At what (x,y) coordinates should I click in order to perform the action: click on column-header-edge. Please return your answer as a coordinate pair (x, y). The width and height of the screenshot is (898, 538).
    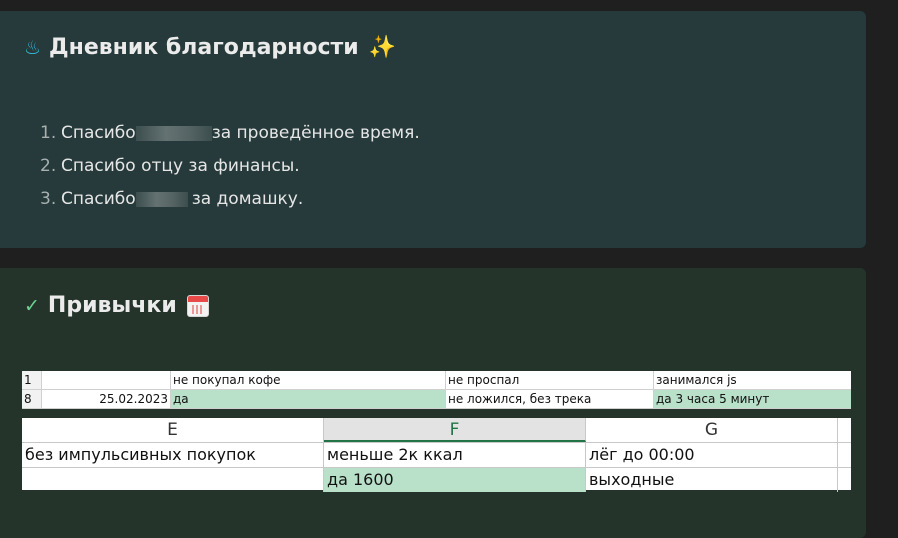
    Looking at the image, I should click on (844, 430).